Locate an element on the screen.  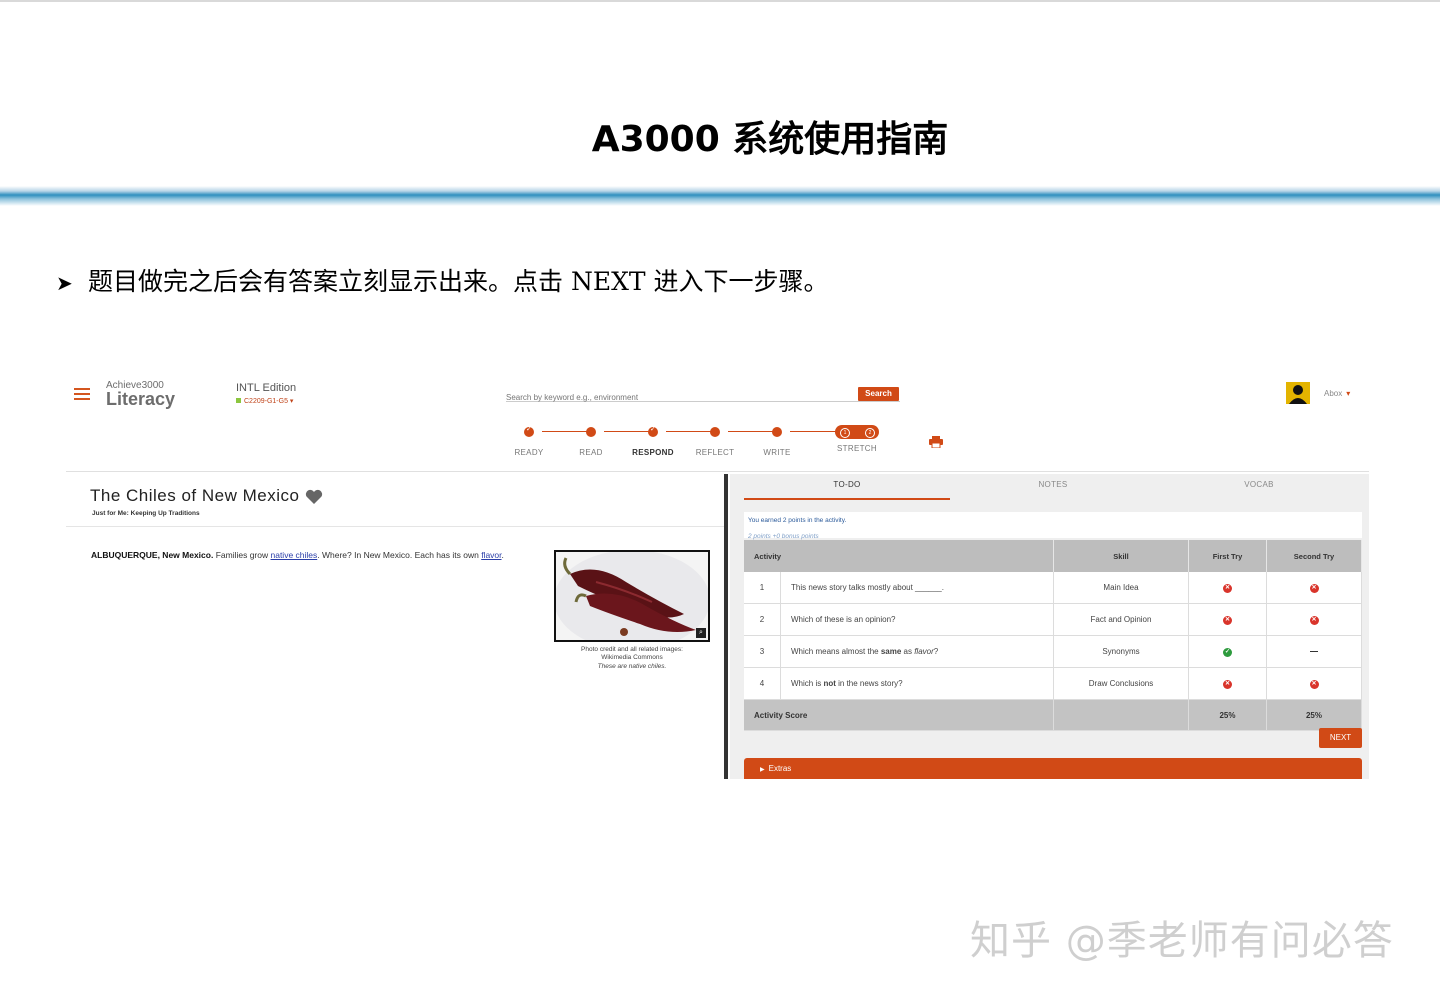
pane-splitter is located at coordinates (726, 626).